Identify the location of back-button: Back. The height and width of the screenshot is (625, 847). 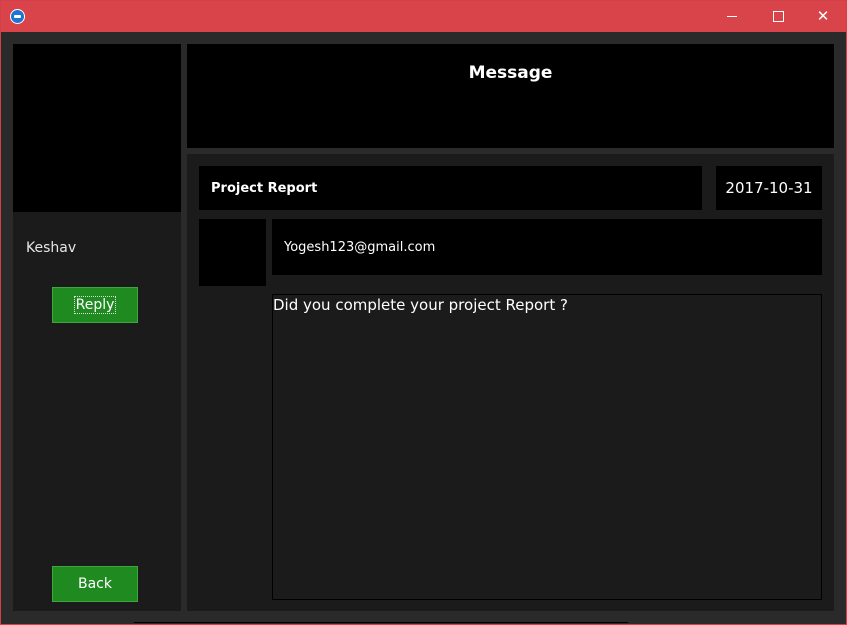
(95, 584).